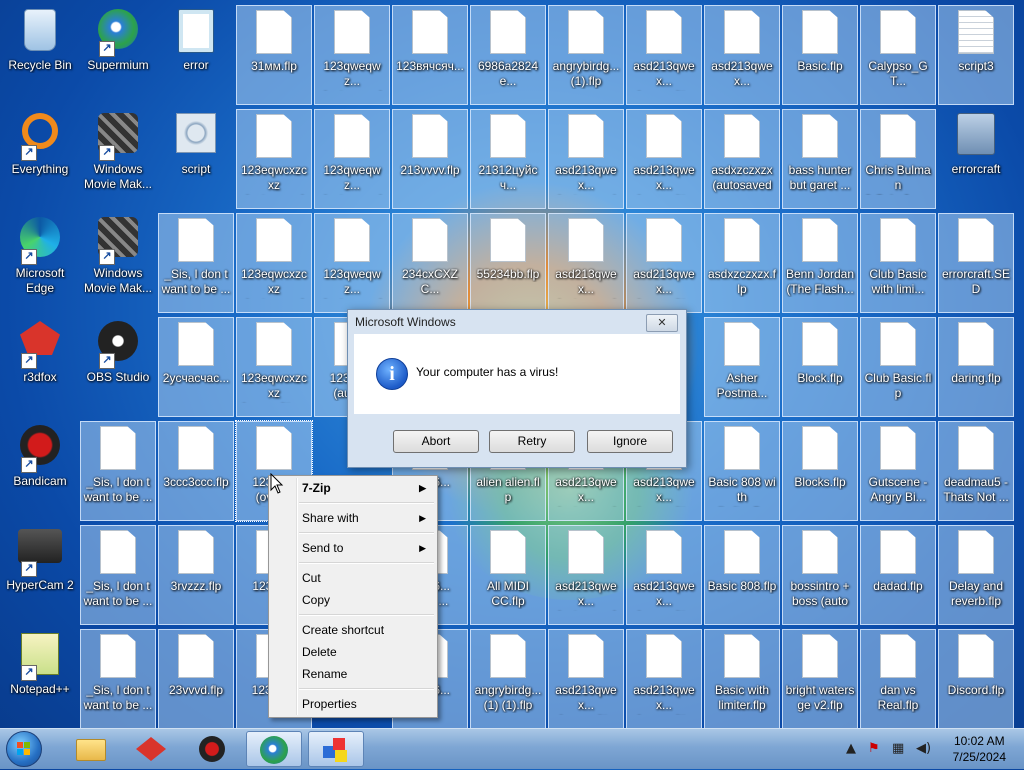  Describe the element at coordinates (742, 575) in the screenshot. I see `desktop-file: Basic 808.flp` at that location.